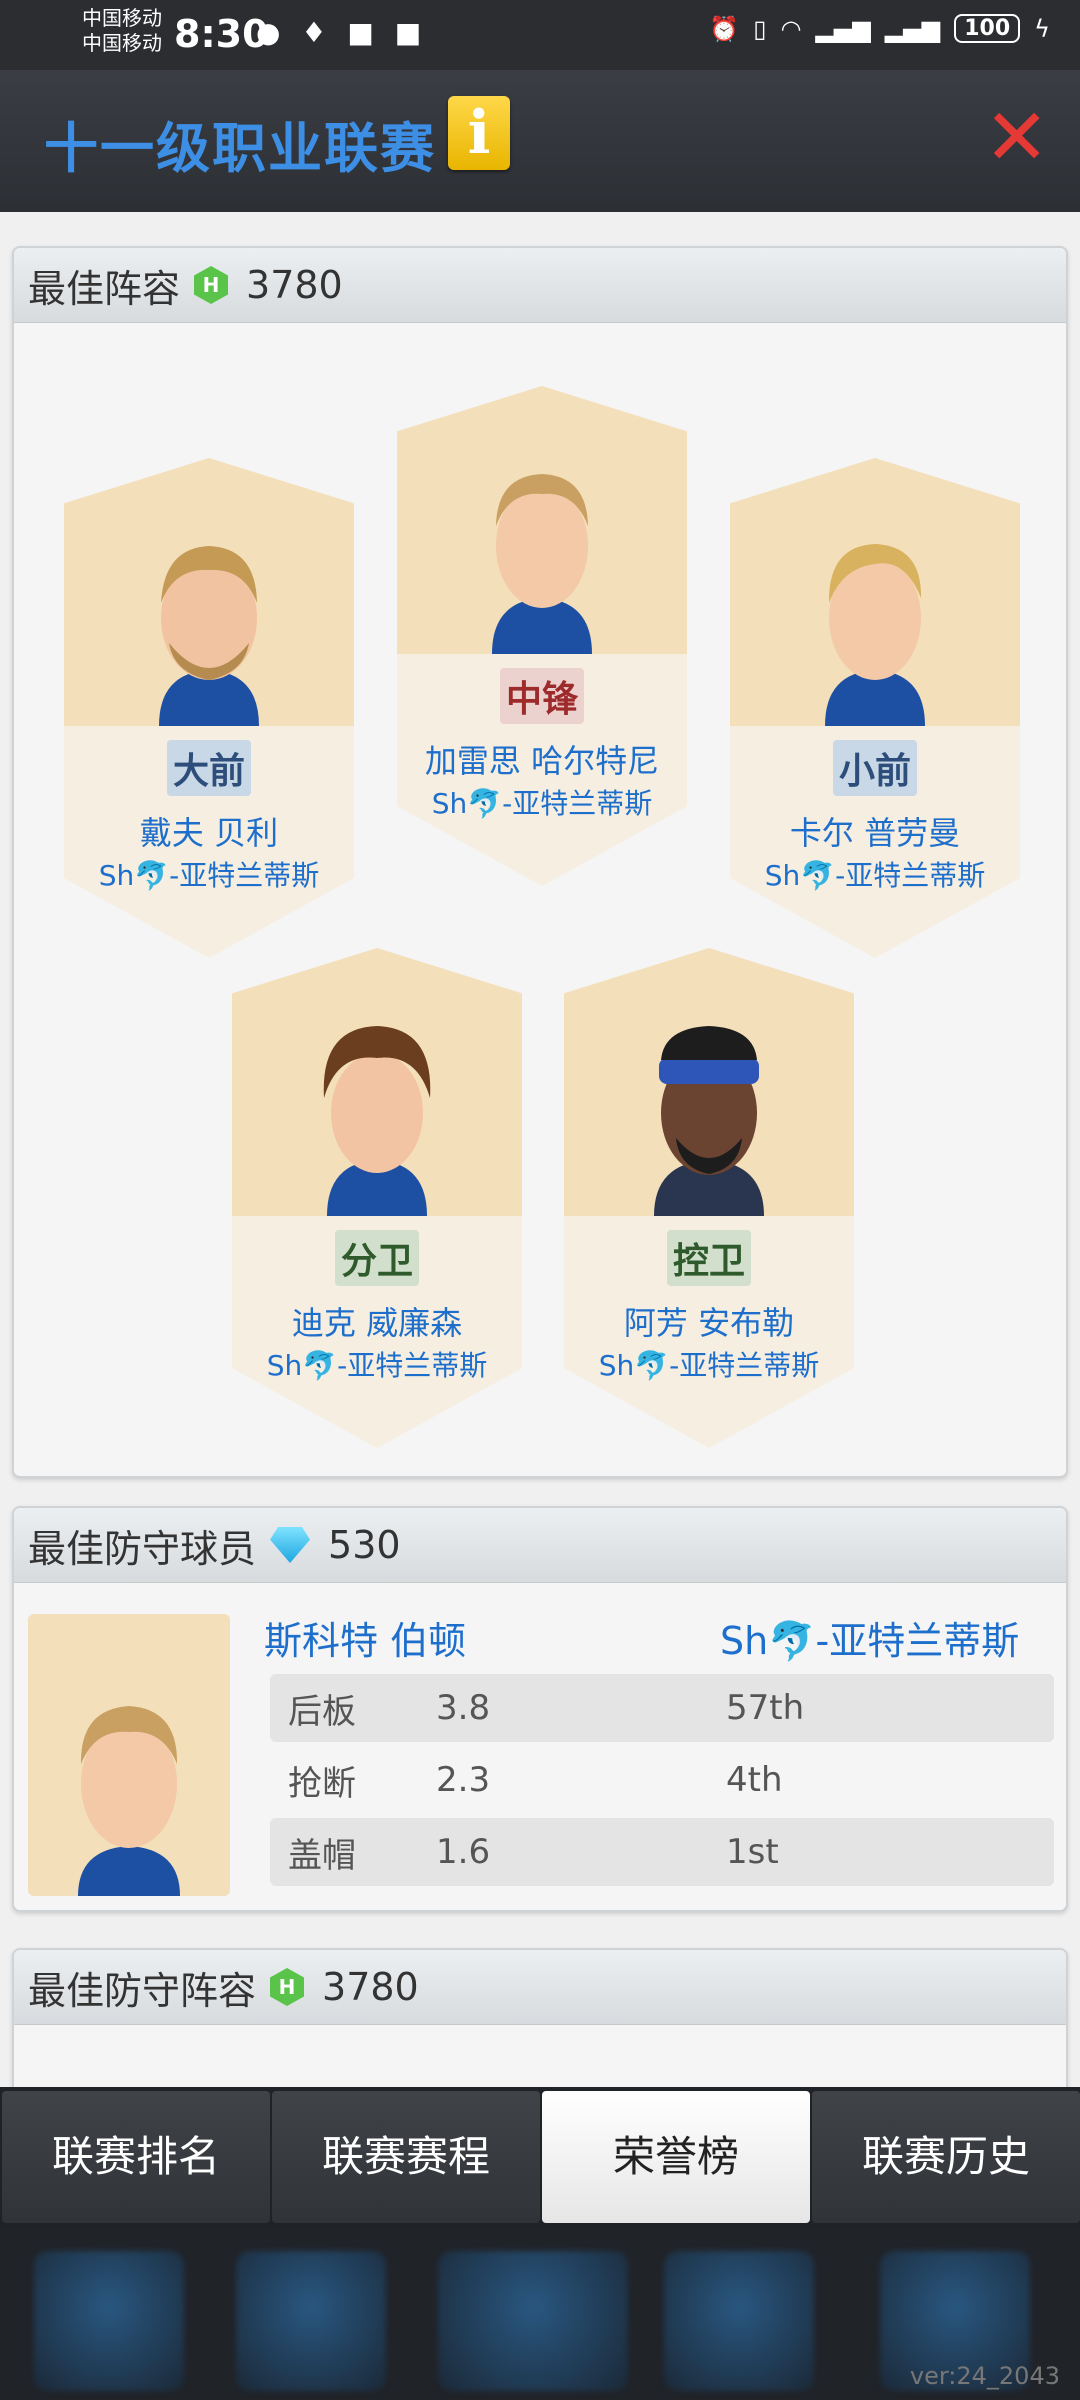 The height and width of the screenshot is (2400, 1080). What do you see at coordinates (363, 32) in the screenshot?
I see `home-app-icon: ■` at bounding box center [363, 32].